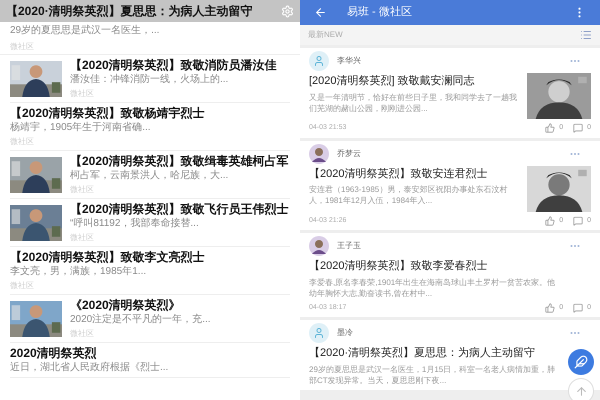 The width and height of the screenshot is (600, 400). What do you see at coordinates (180, 65) in the screenshot?
I see `article-title: 【2020清明祭英烈】致敬消防员潘汝佳` at bounding box center [180, 65].